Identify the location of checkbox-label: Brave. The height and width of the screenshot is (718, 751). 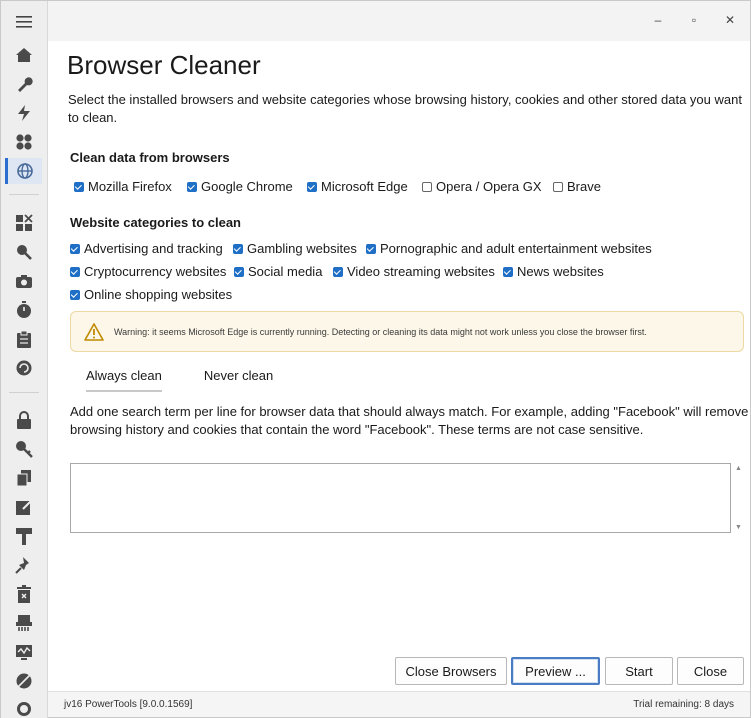
(584, 186).